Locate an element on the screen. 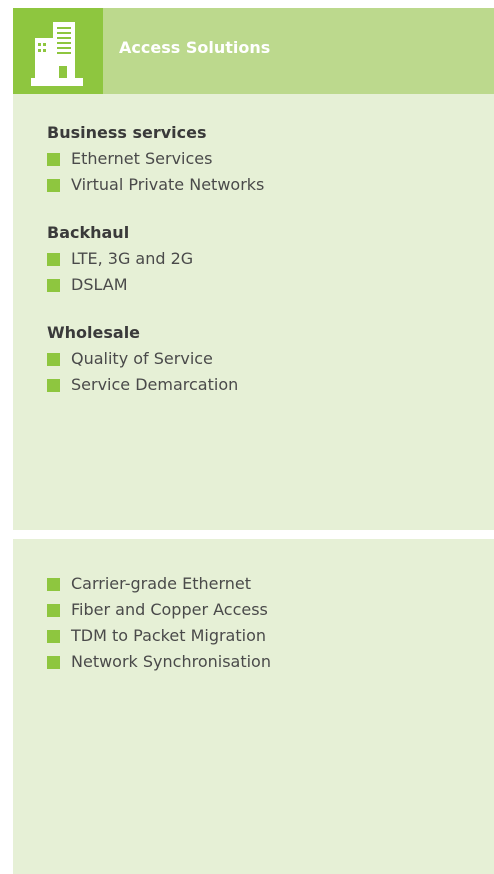 The height and width of the screenshot is (874, 494). list-item-label: Network Synchronisation is located at coordinates (171, 661).